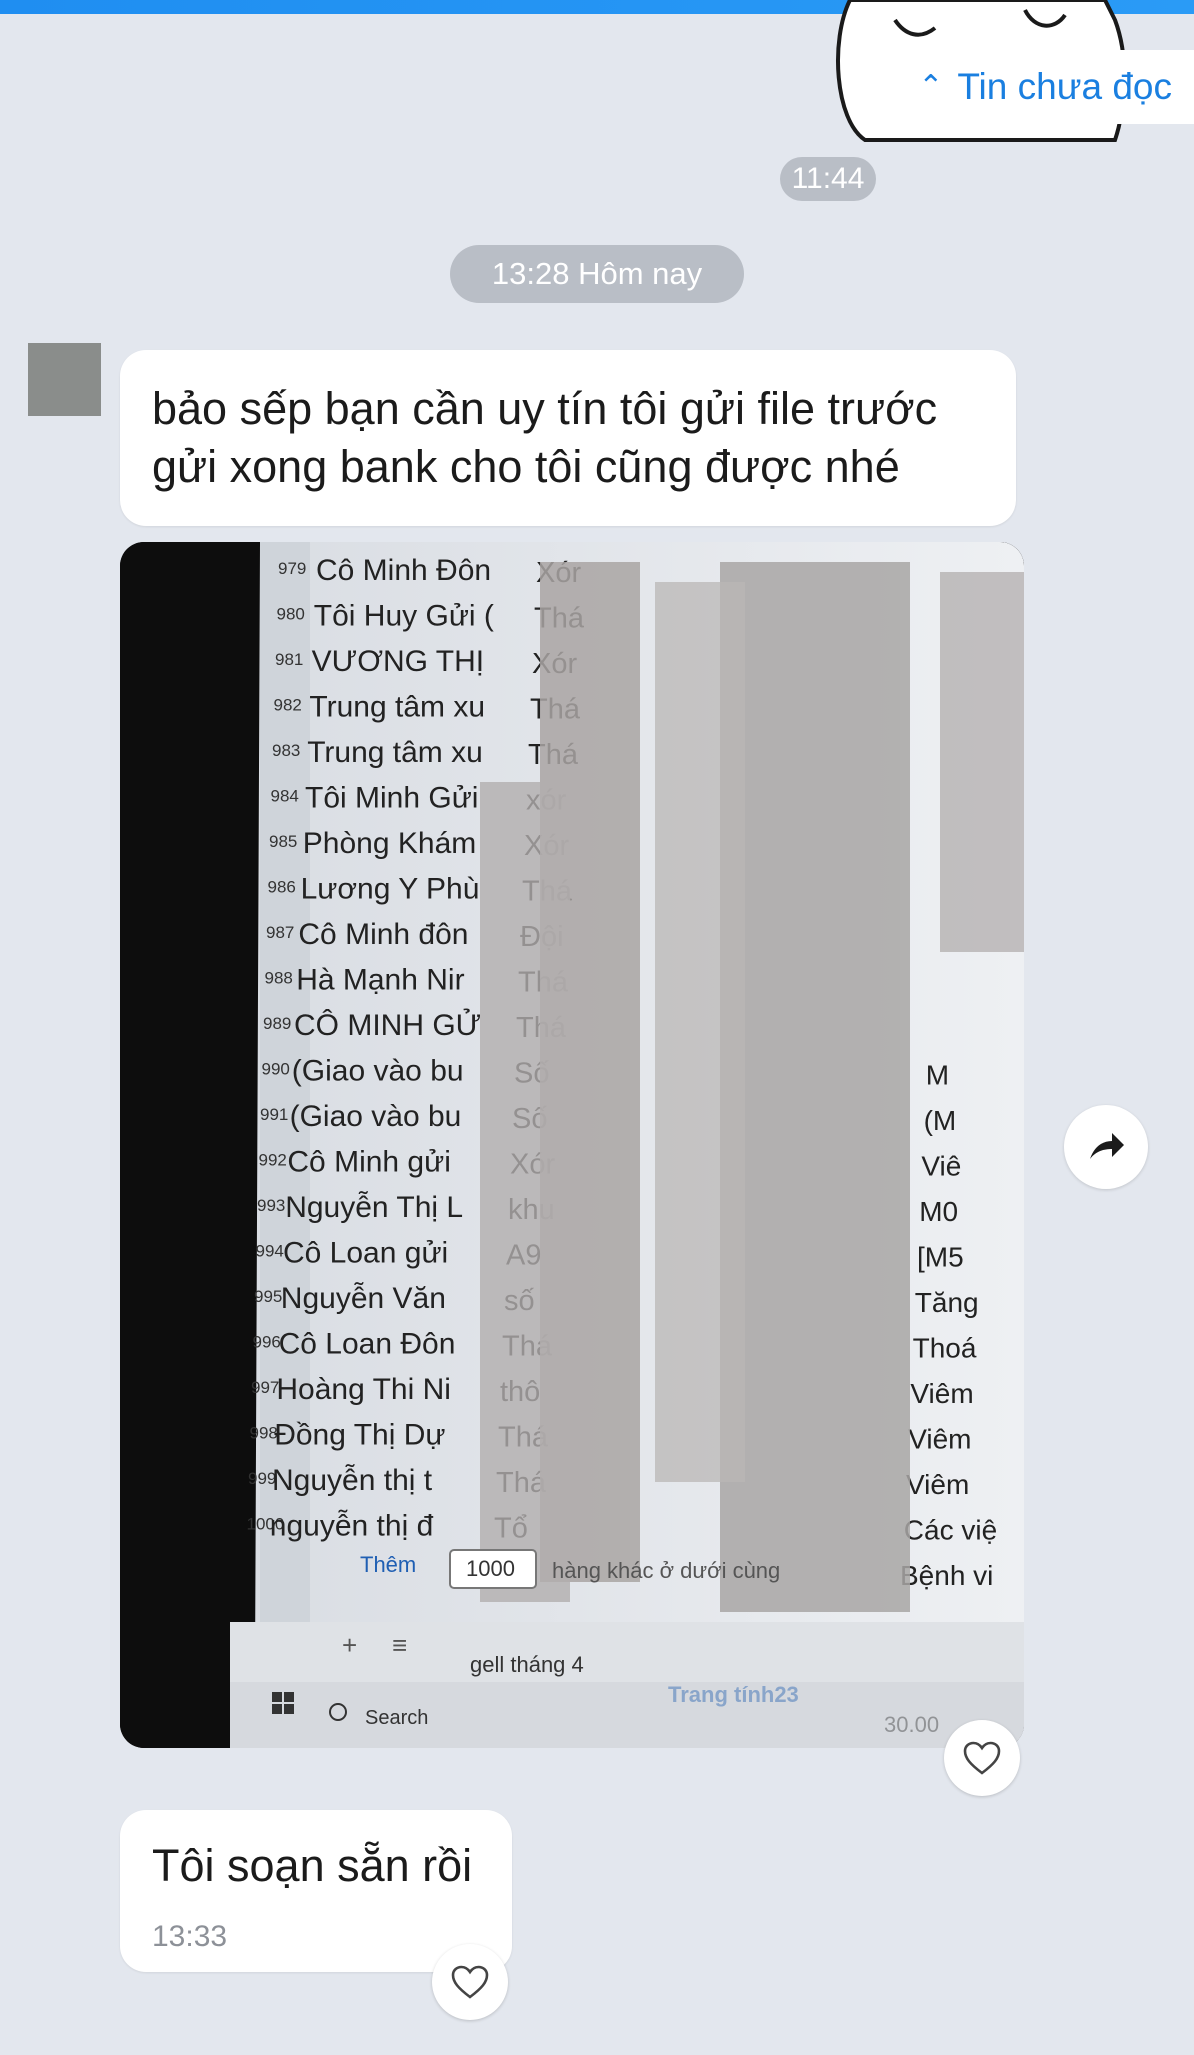 The width and height of the screenshot is (1194, 2055). What do you see at coordinates (390, 889) in the screenshot?
I see `cell-name: Lương Y Phù` at bounding box center [390, 889].